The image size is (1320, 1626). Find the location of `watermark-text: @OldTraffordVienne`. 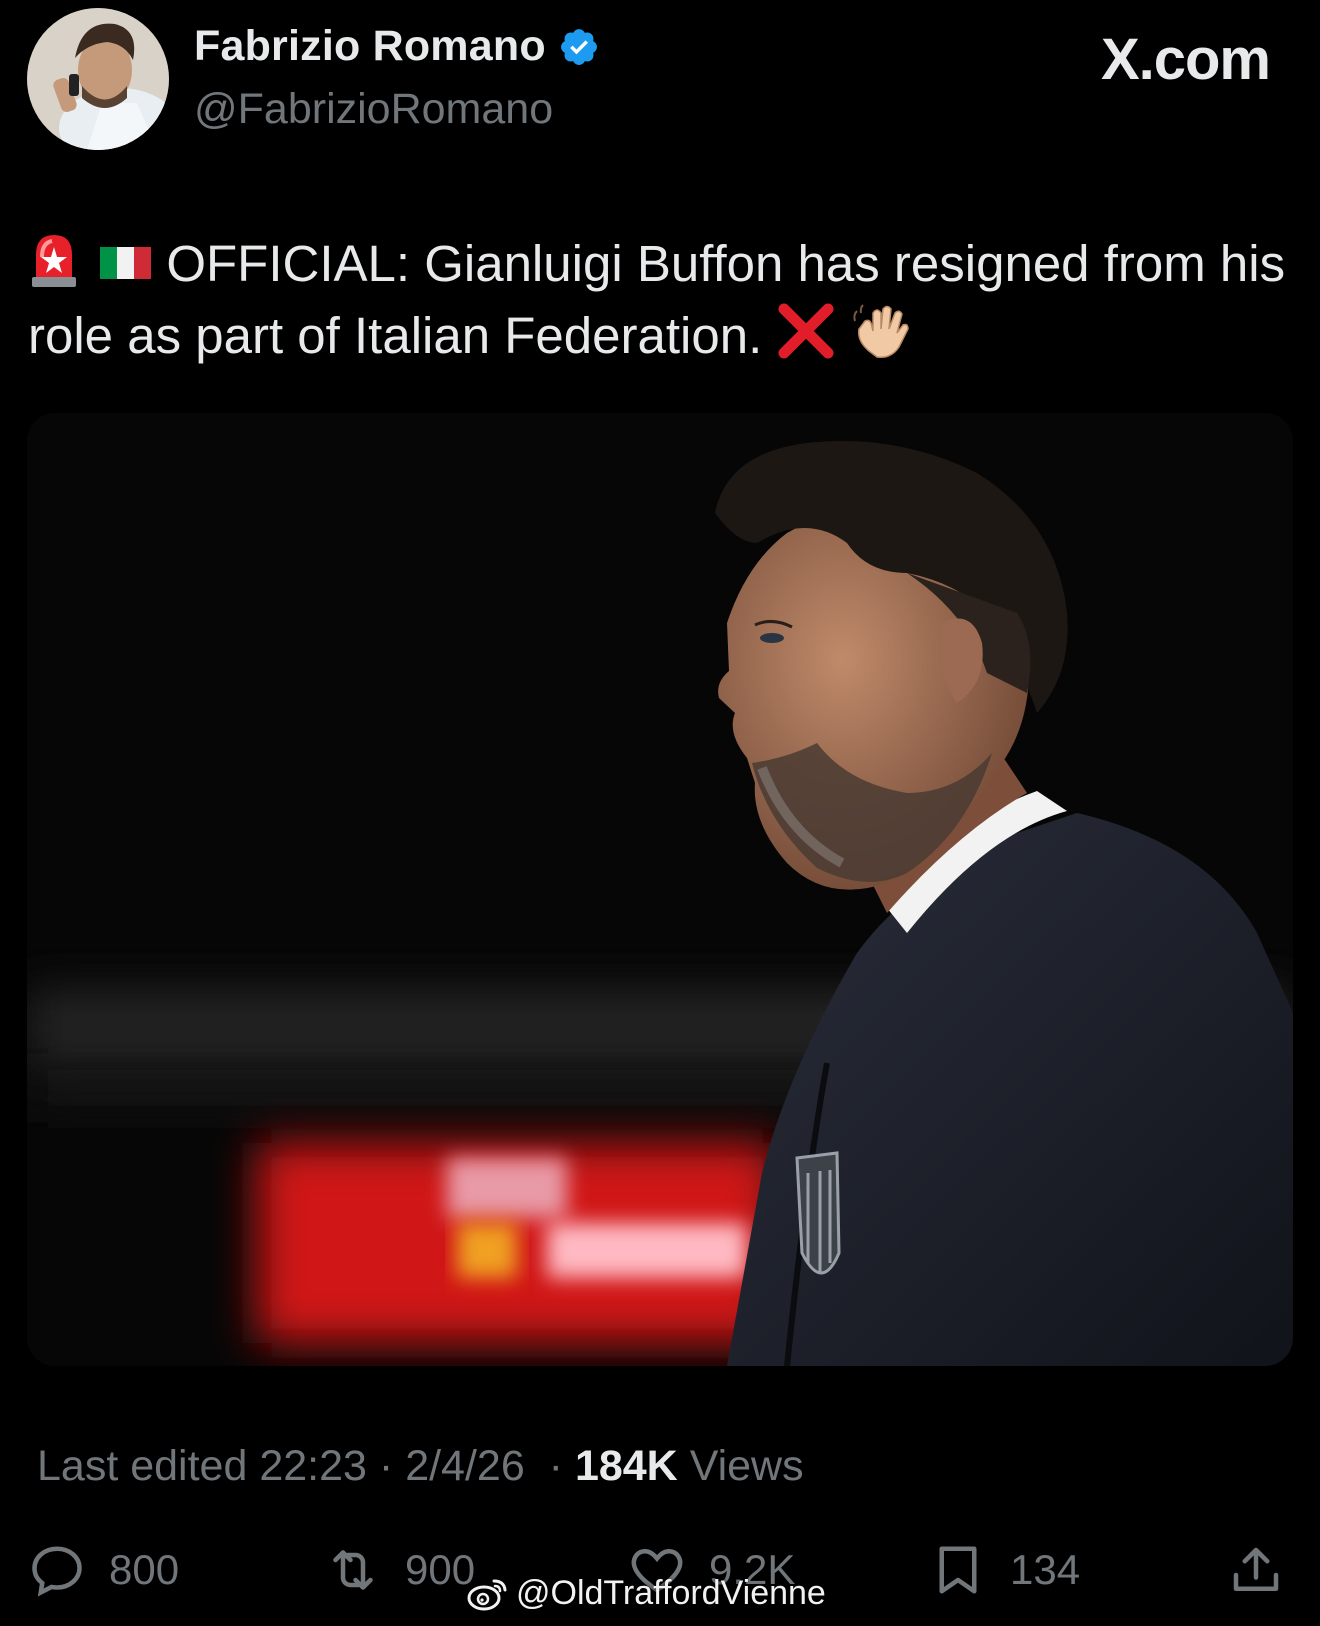

watermark-text: @OldTraffordVienne is located at coordinates (671, 1593).